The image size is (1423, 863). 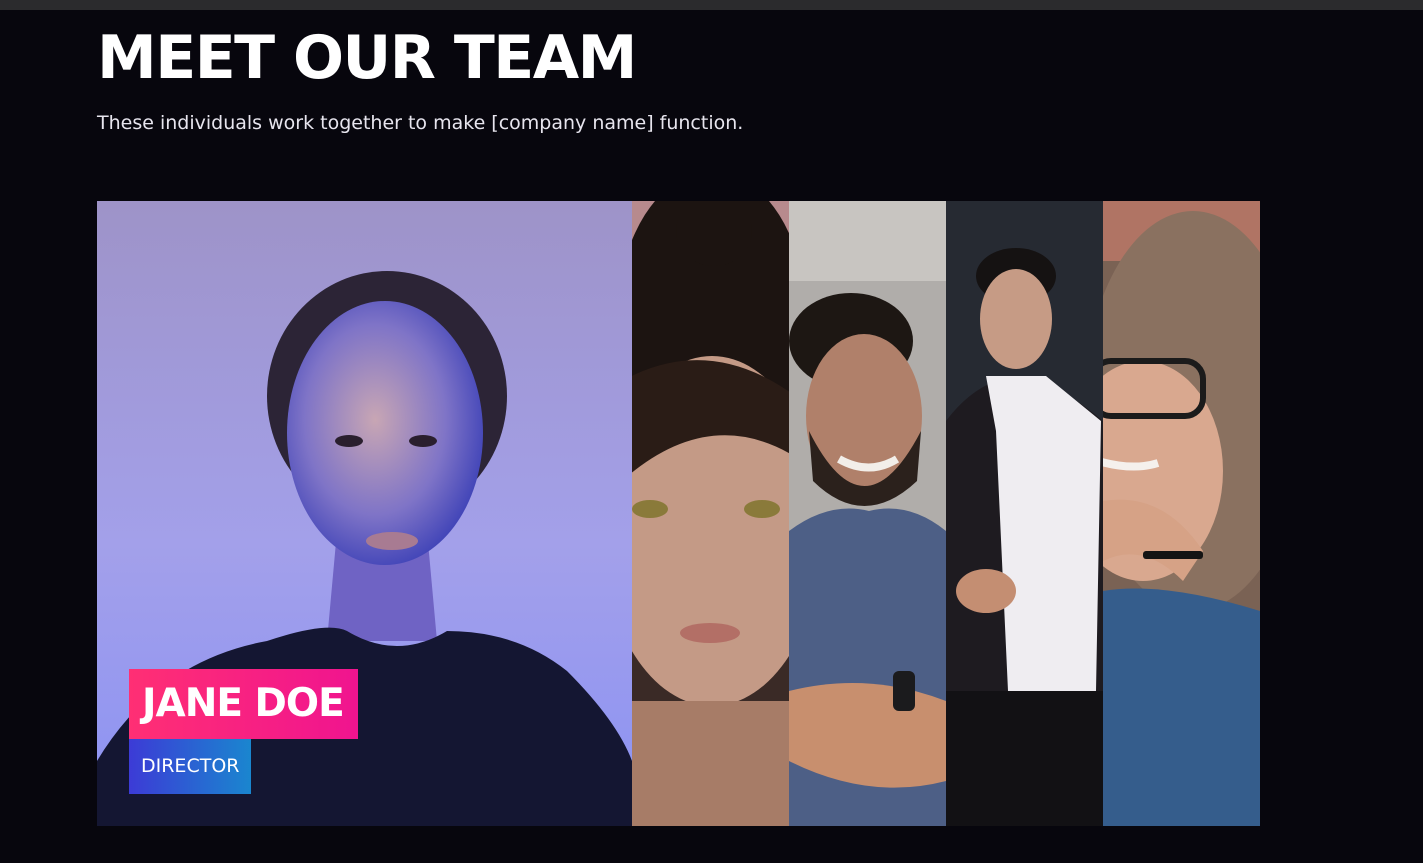 What do you see at coordinates (243, 704) in the screenshot?
I see `team-member-name: JANE DOE` at bounding box center [243, 704].